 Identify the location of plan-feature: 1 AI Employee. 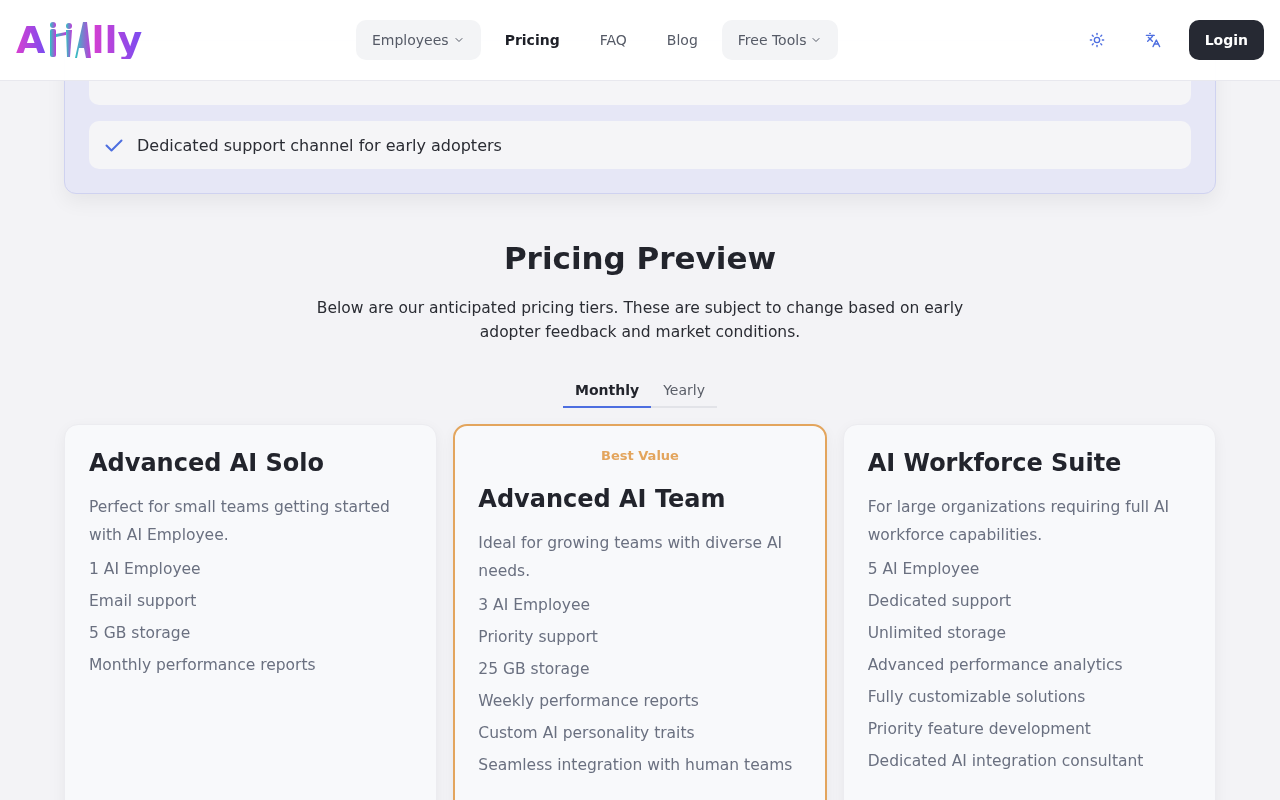
(145, 569).